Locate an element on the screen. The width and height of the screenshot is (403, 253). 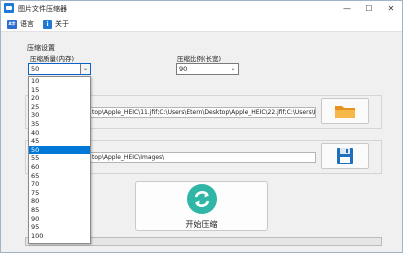
quality-option: 25 is located at coordinates (59, 107).